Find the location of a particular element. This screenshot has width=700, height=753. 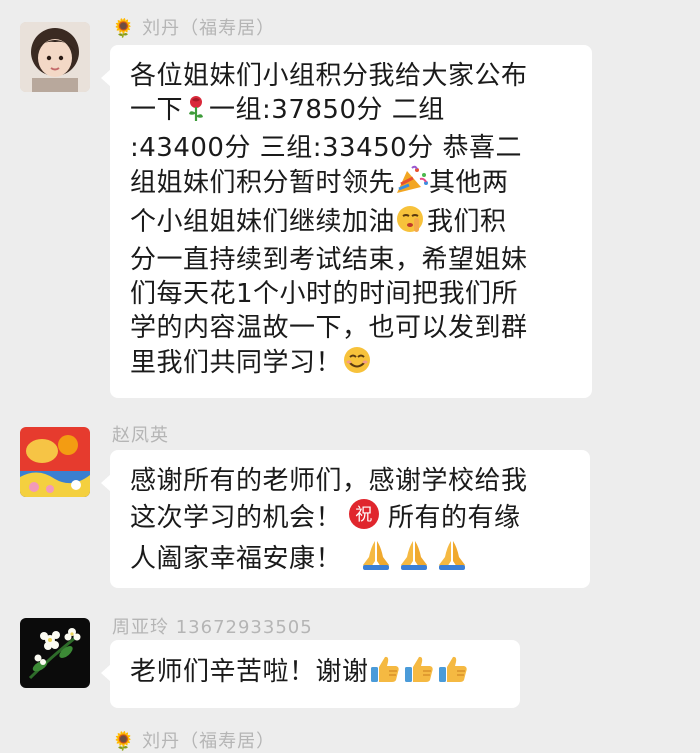

message-line: 个小组姐妹们继续加油 我们积 is located at coordinates (351, 223).